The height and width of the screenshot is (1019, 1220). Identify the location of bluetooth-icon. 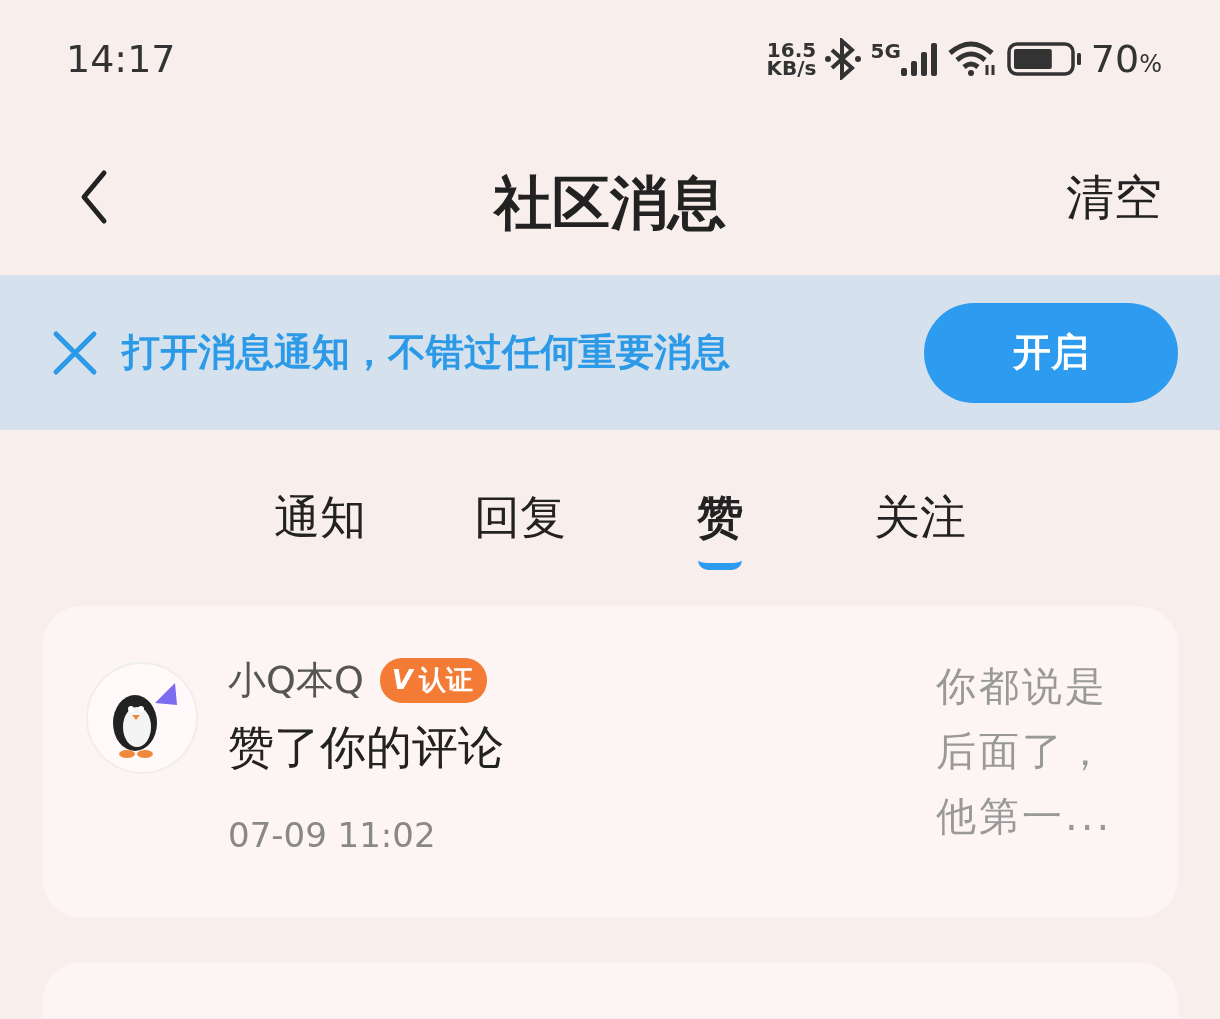
(843, 59).